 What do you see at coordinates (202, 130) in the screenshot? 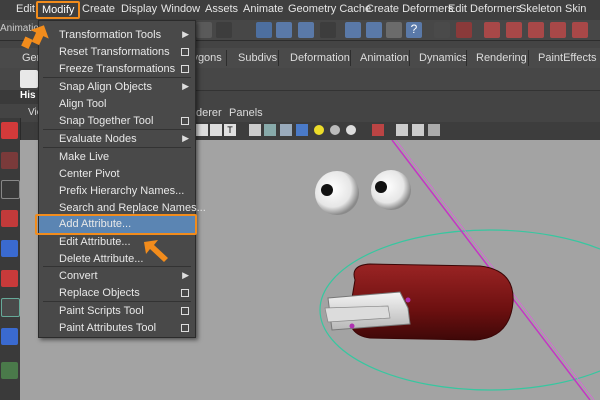
I see `camera-attr-icon` at bounding box center [202, 130].